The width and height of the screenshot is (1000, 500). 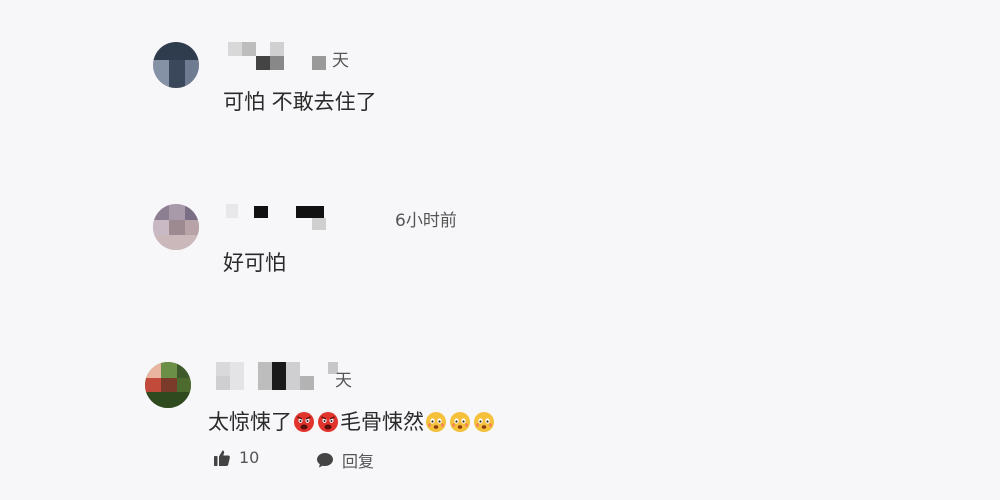 What do you see at coordinates (358, 461) in the screenshot?
I see `reply-label: 回复` at bounding box center [358, 461].